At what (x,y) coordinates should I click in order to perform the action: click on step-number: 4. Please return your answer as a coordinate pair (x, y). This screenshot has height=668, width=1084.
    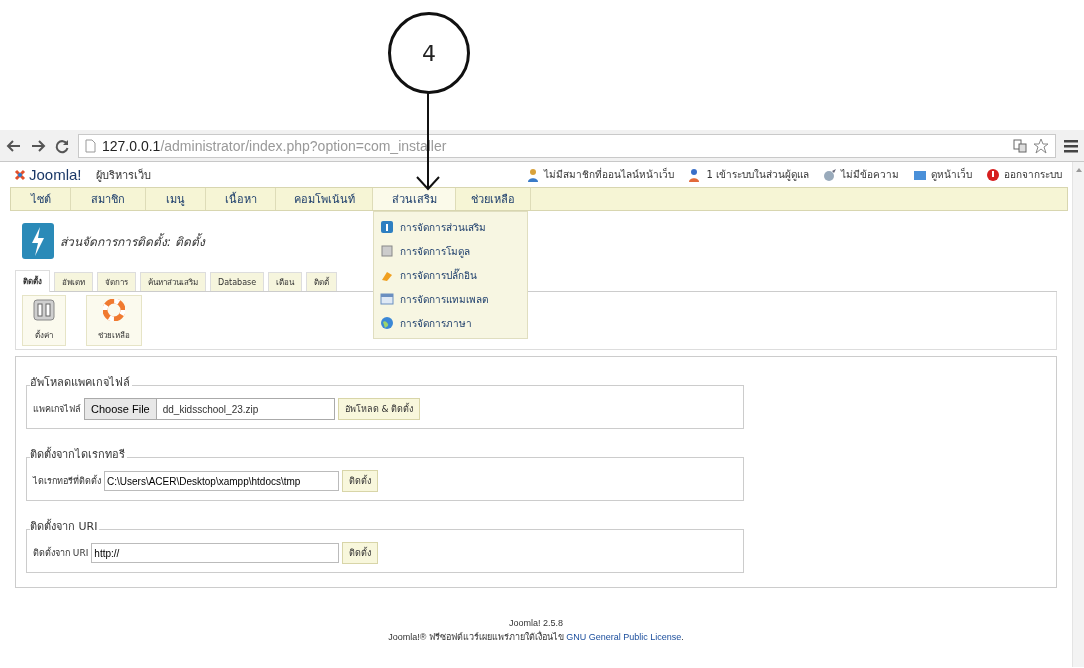
    Looking at the image, I should click on (429, 53).